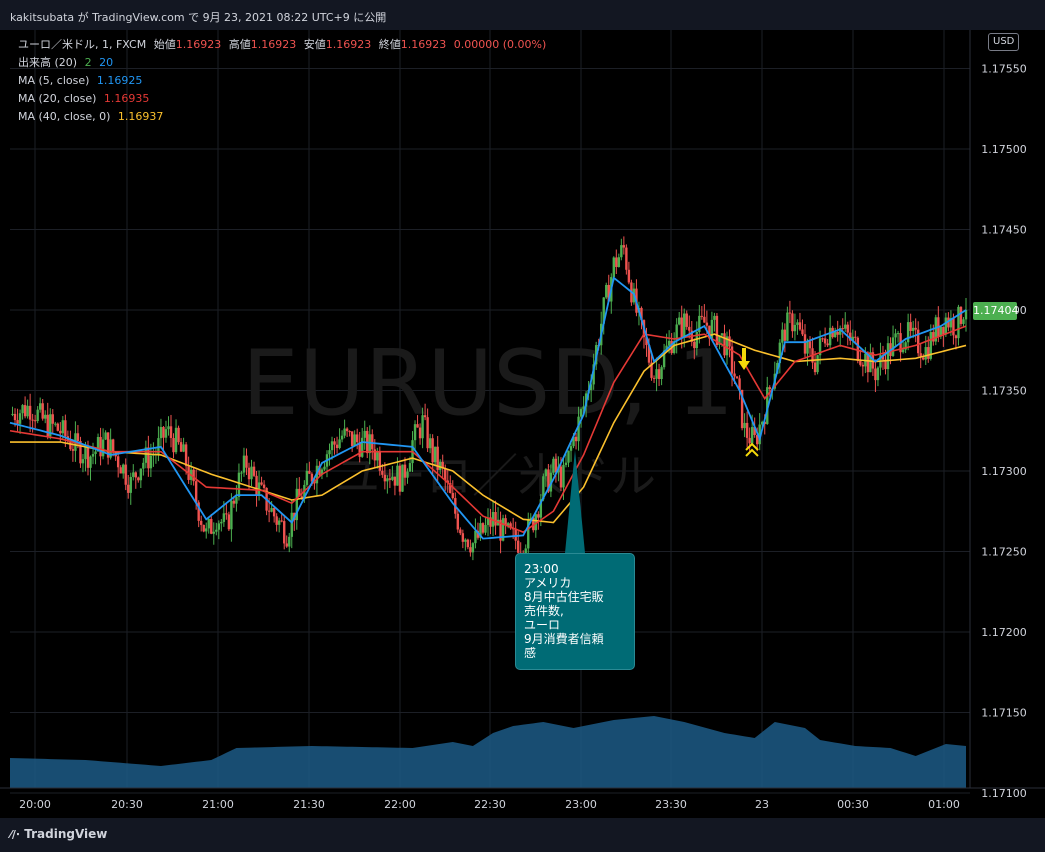 The width and height of the screenshot is (1045, 852). I want to click on close-value: 1.16923, so click(423, 44).